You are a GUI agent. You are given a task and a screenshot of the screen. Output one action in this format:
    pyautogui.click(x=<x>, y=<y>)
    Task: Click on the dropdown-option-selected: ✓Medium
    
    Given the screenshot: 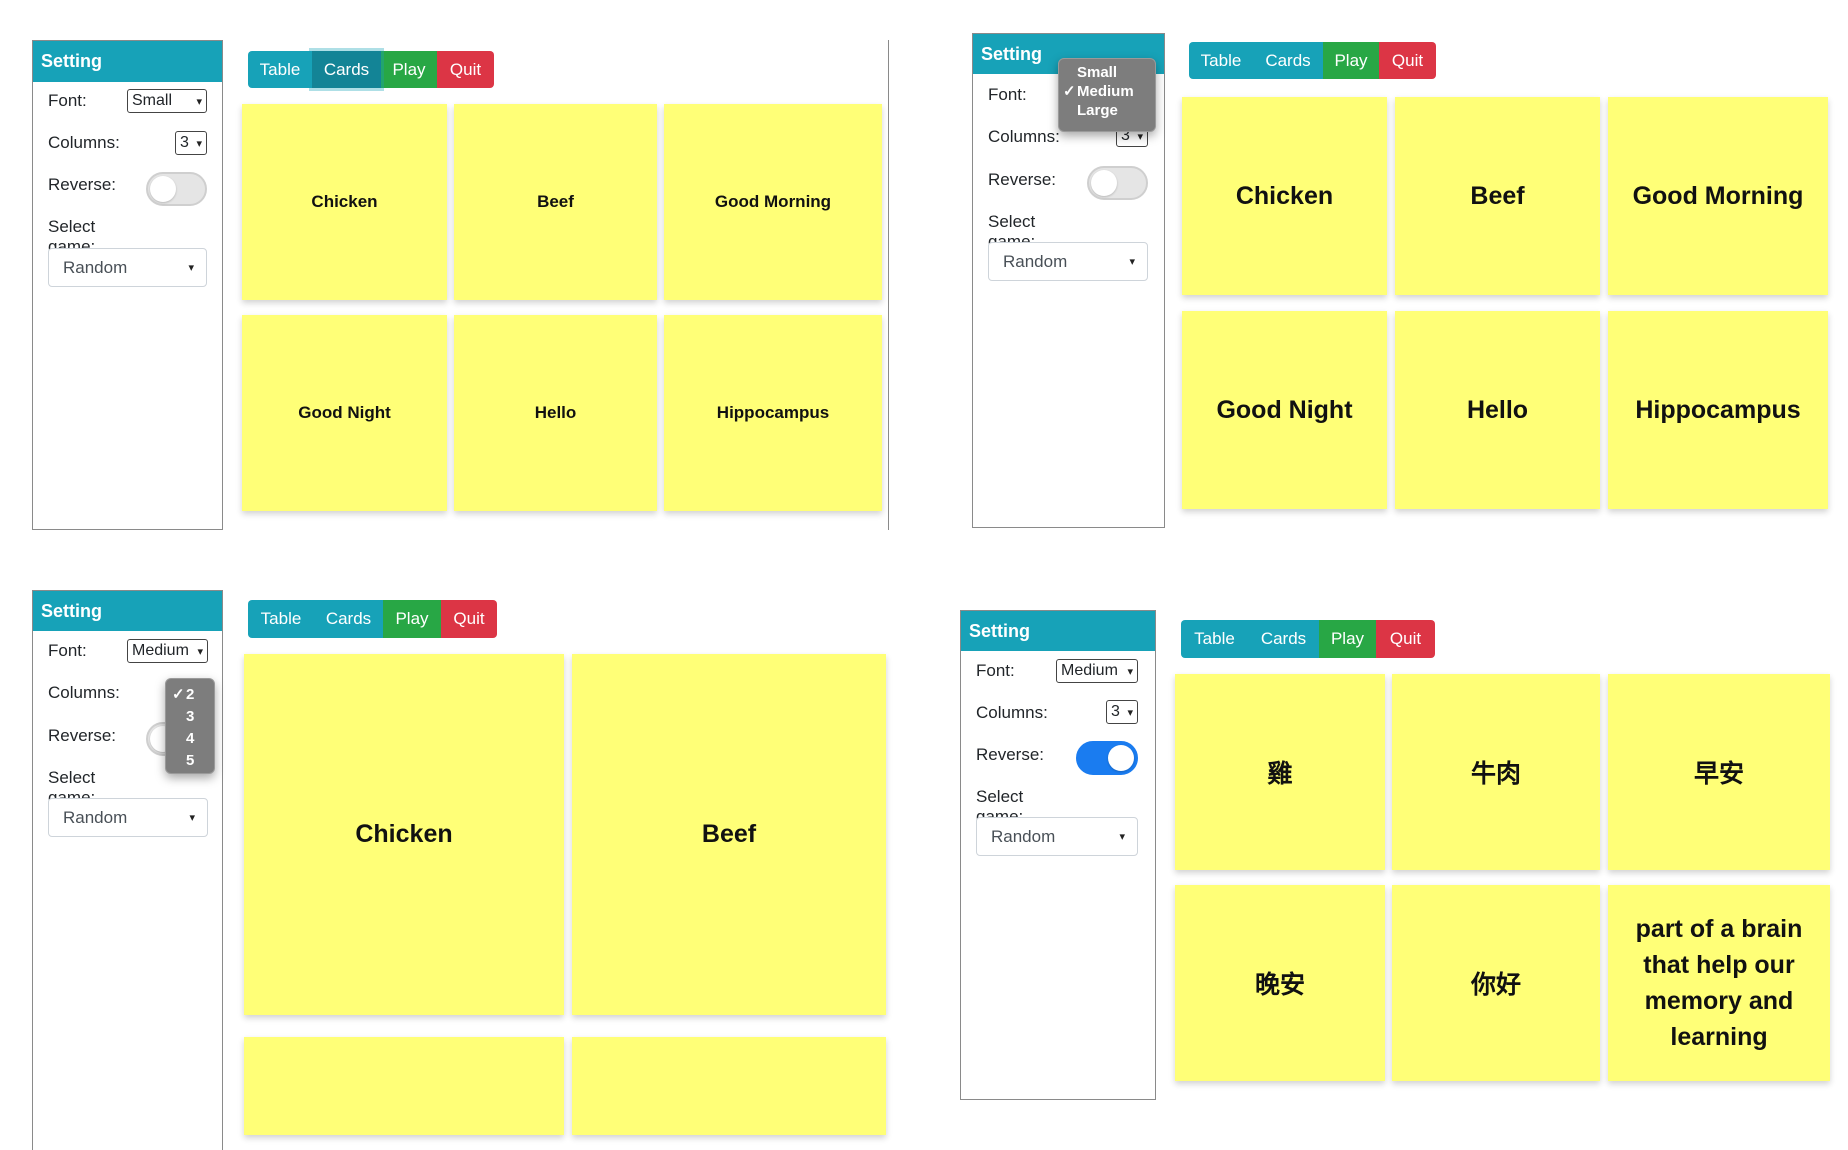 What is the action you would take?
    pyautogui.click(x=1107, y=91)
    